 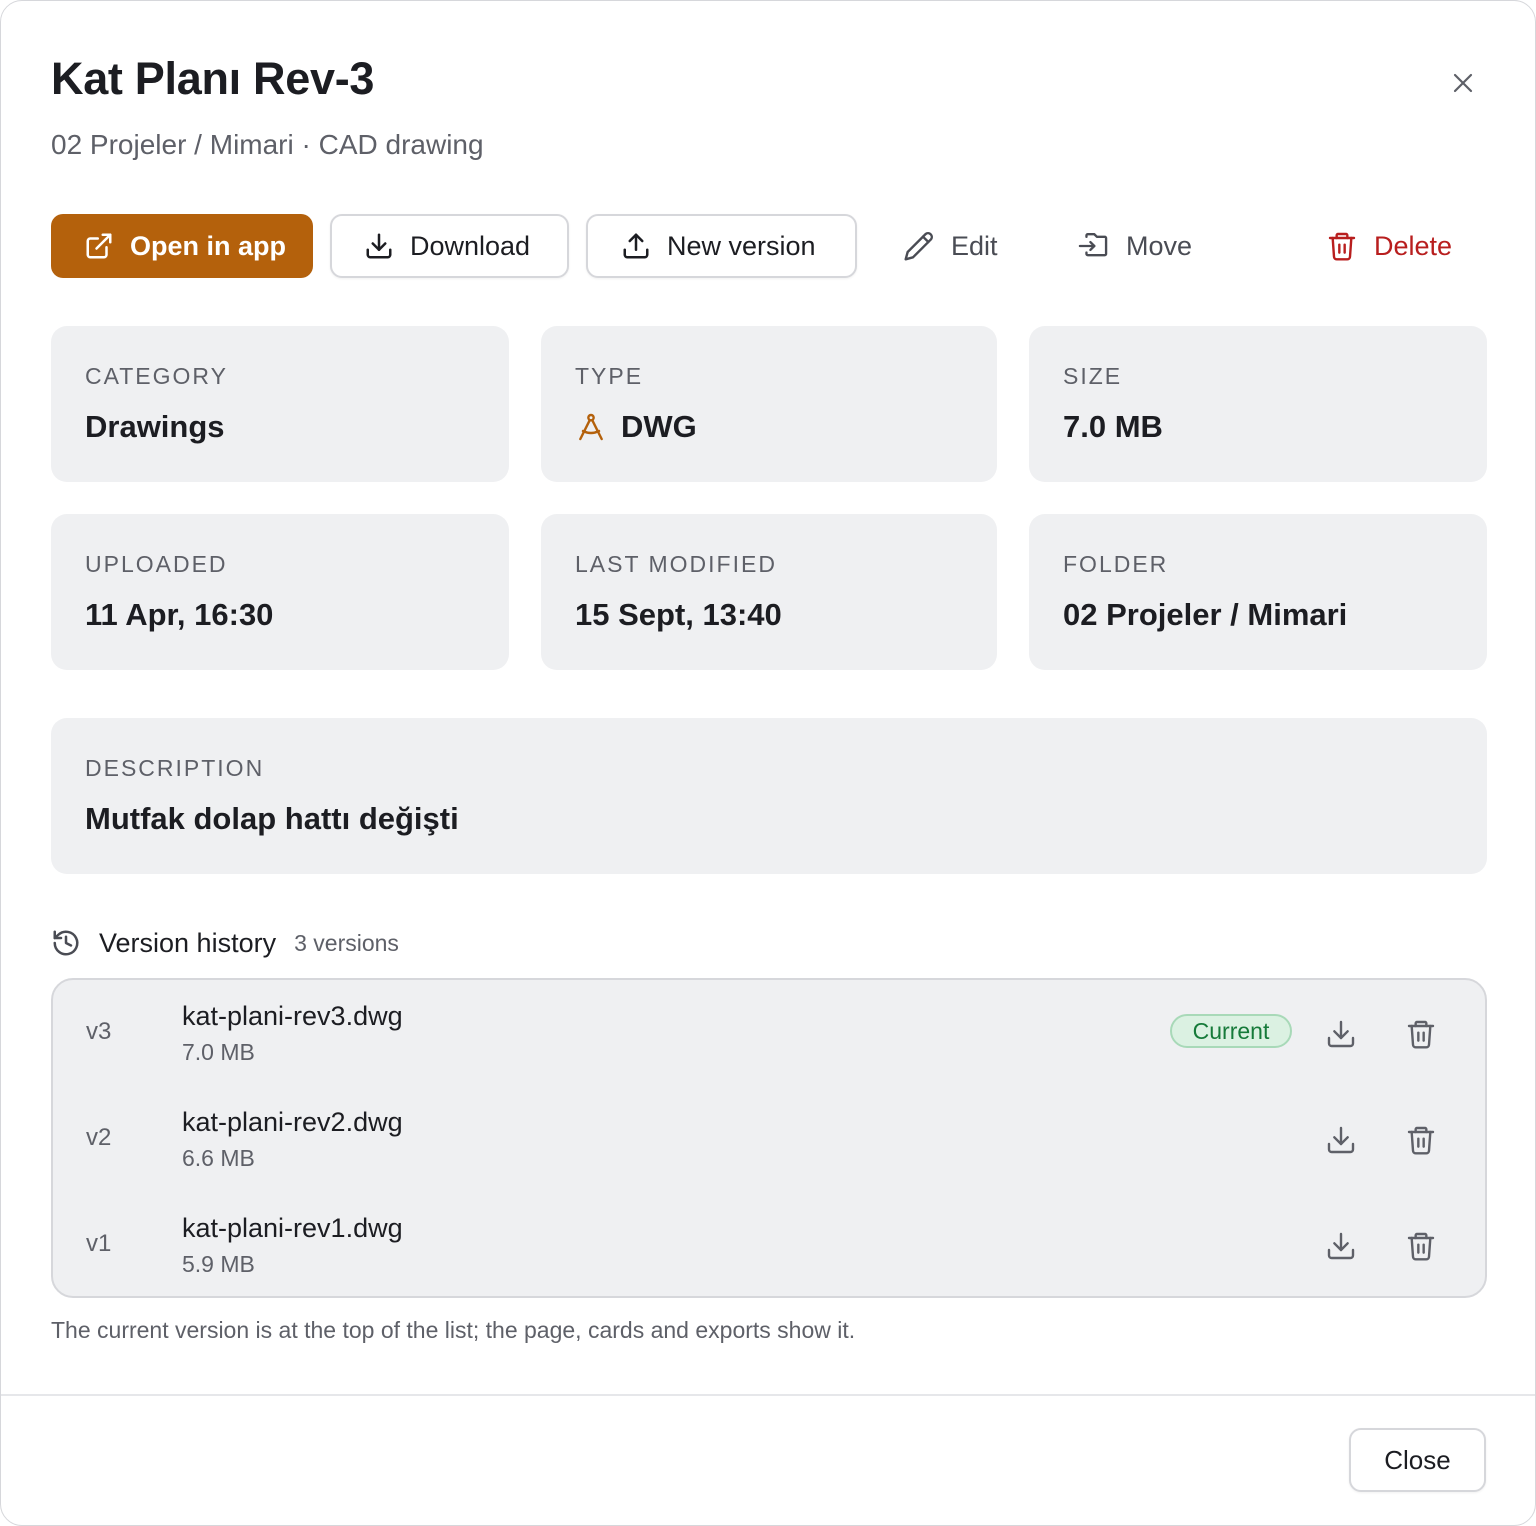 What do you see at coordinates (769, 796) in the screenshot?
I see `description-card: DESCRIPTION Mutfak dolap hattı değişti` at bounding box center [769, 796].